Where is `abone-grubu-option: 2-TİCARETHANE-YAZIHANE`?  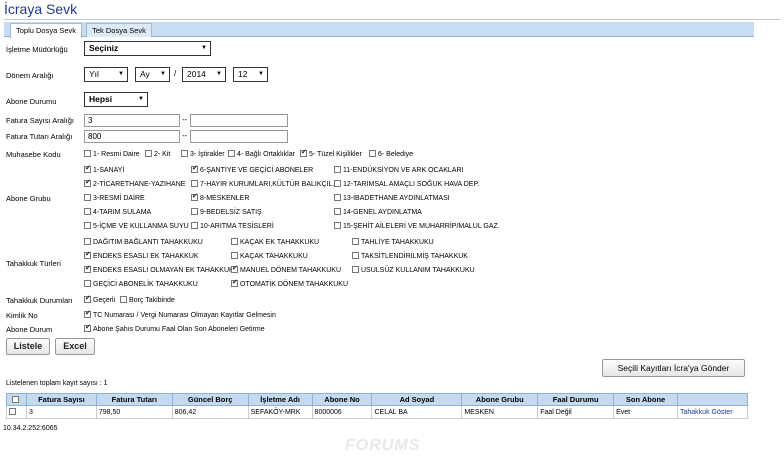 abone-grubu-option: 2-TİCARETHANE-YAZIHANE is located at coordinates (134, 183).